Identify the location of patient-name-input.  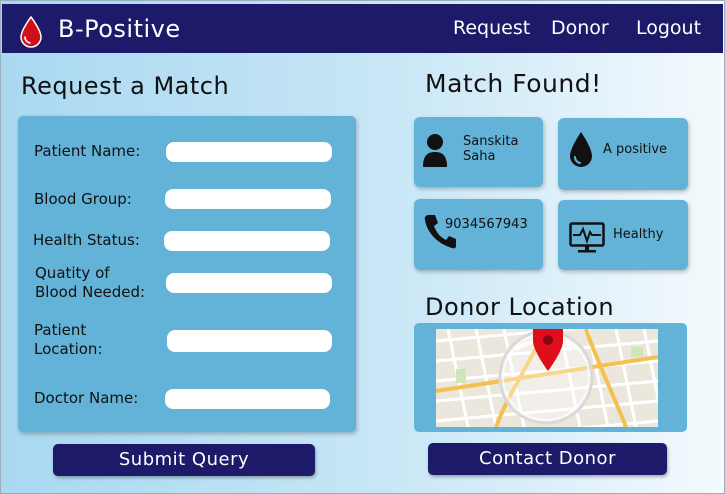
(249, 152).